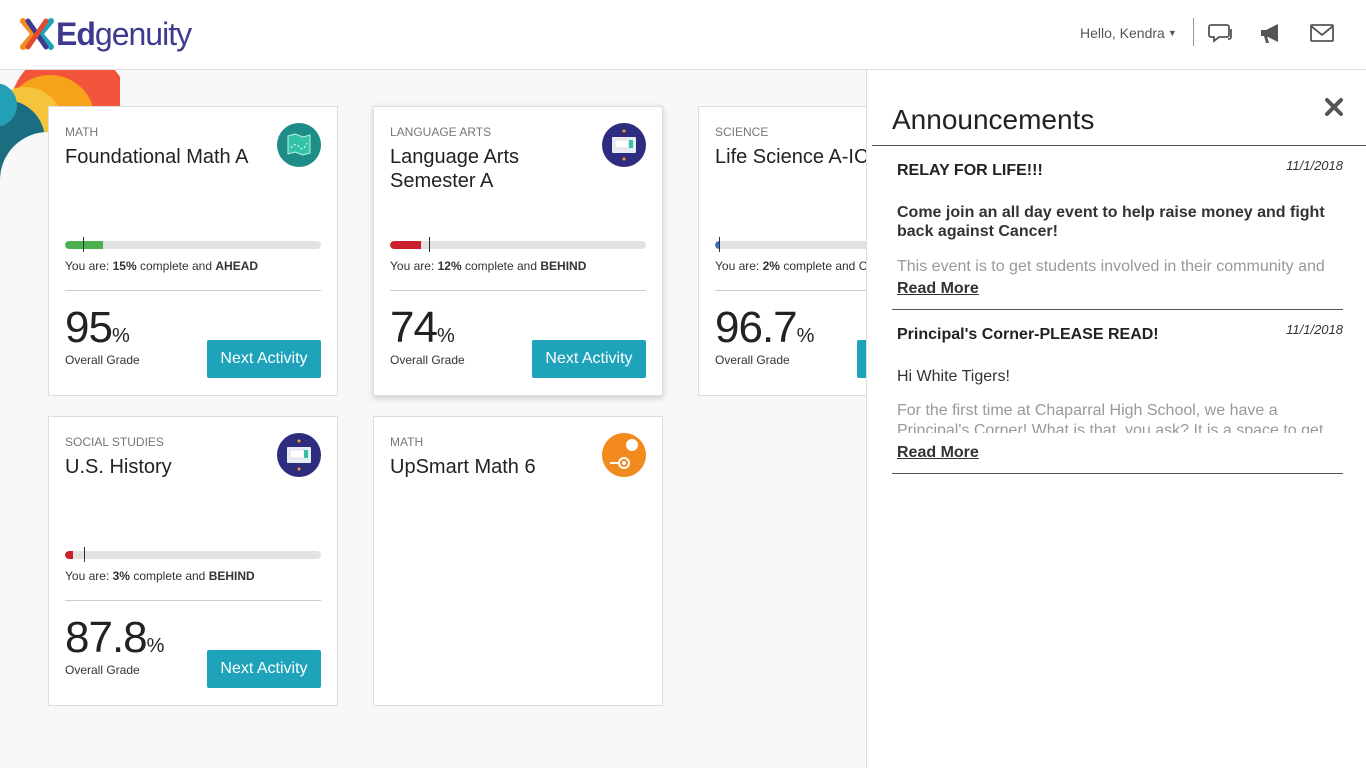 This screenshot has height=768, width=1366. Describe the element at coordinates (97, 327) in the screenshot. I see `overall-grade: 95%` at that location.